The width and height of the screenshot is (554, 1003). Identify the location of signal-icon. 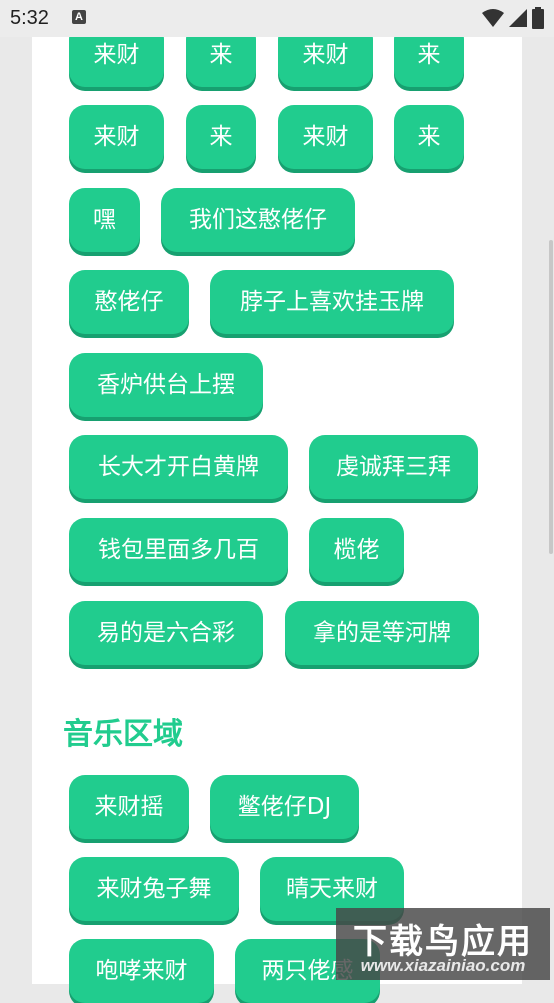
(518, 18).